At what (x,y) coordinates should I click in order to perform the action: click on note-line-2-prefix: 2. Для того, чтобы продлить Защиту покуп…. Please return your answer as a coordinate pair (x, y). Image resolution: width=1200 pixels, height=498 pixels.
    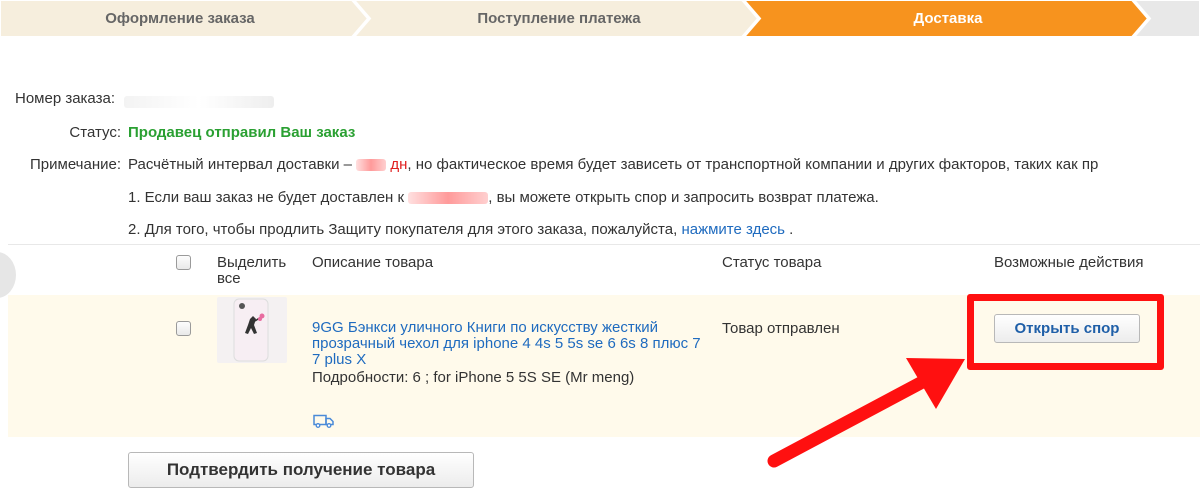
    Looking at the image, I should click on (403, 229).